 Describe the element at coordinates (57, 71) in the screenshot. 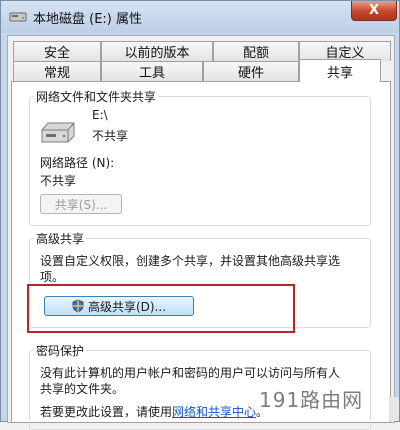

I see `tab-general: 常规` at that location.